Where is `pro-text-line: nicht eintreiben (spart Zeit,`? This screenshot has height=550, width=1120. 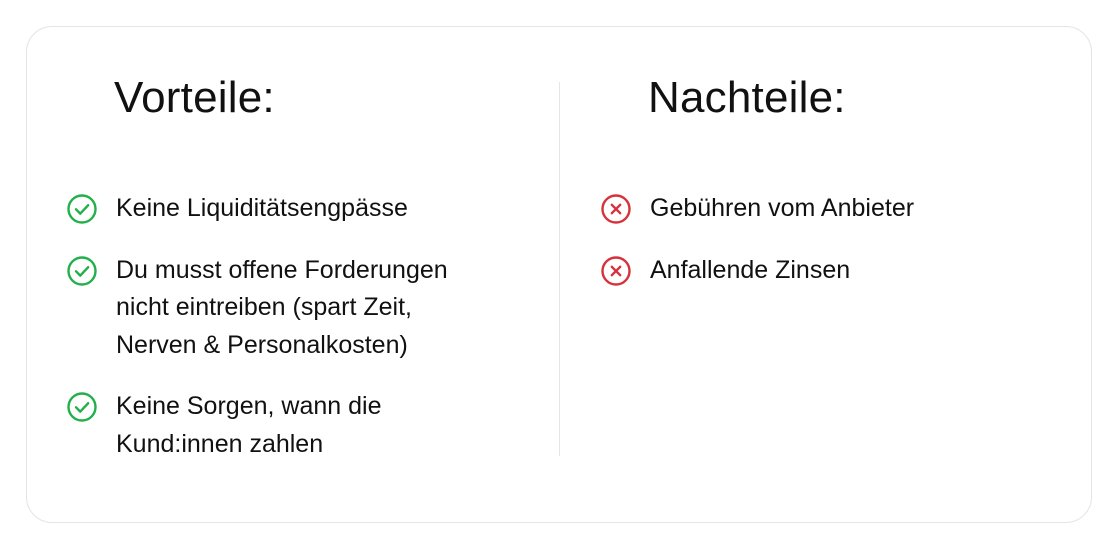
pro-text-line: nicht eintreiben (spart Zeit, is located at coordinates (264, 307).